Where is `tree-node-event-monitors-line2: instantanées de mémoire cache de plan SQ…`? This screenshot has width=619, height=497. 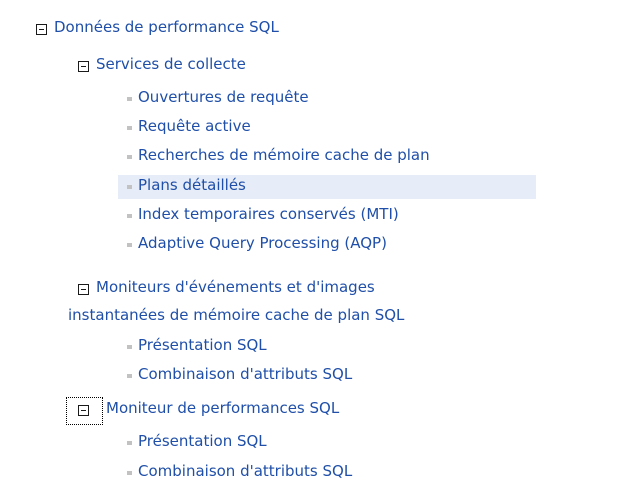 tree-node-event-monitors-line2: instantanées de mémoire cache de plan SQ… is located at coordinates (236, 315).